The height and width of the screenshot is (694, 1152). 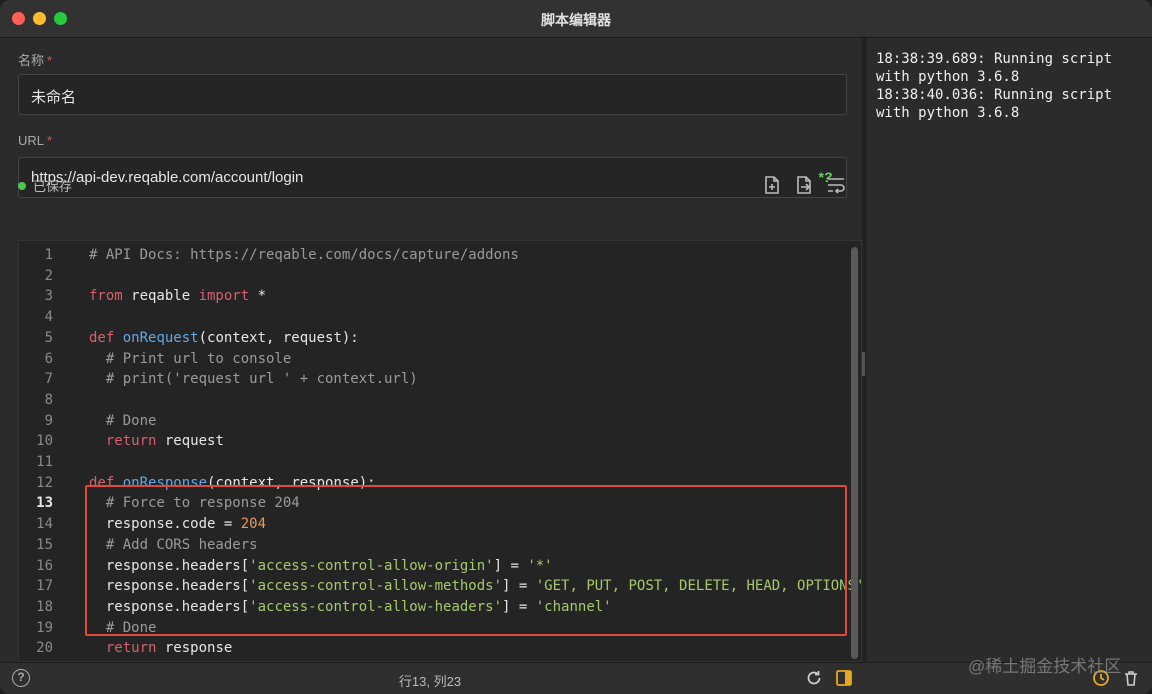 What do you see at coordinates (53, 186) in the screenshot?
I see `saved-text: 已保存` at bounding box center [53, 186].